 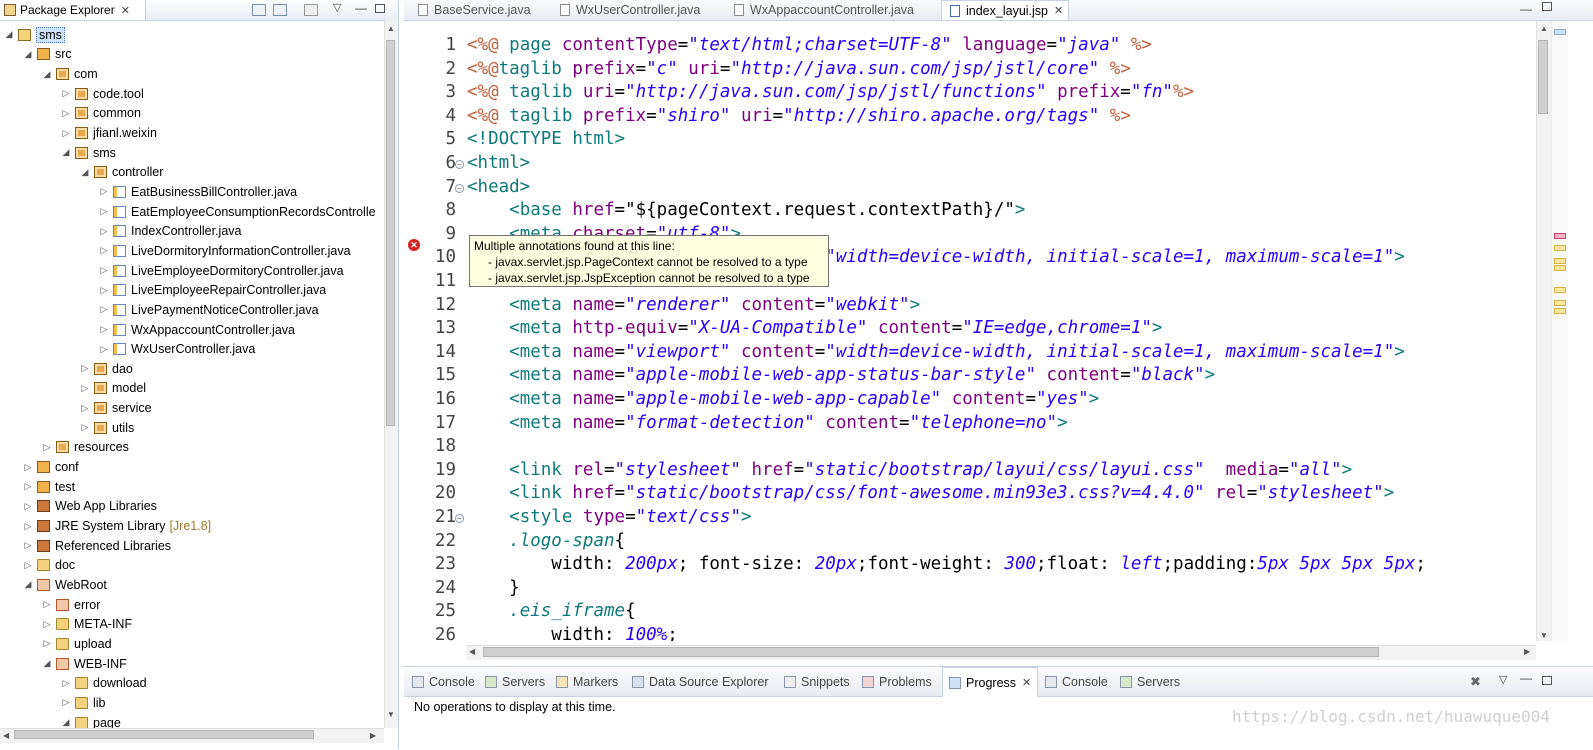 I want to click on tree-item: ▷ LiveEmployeeRepairController.java, so click(x=213, y=290).